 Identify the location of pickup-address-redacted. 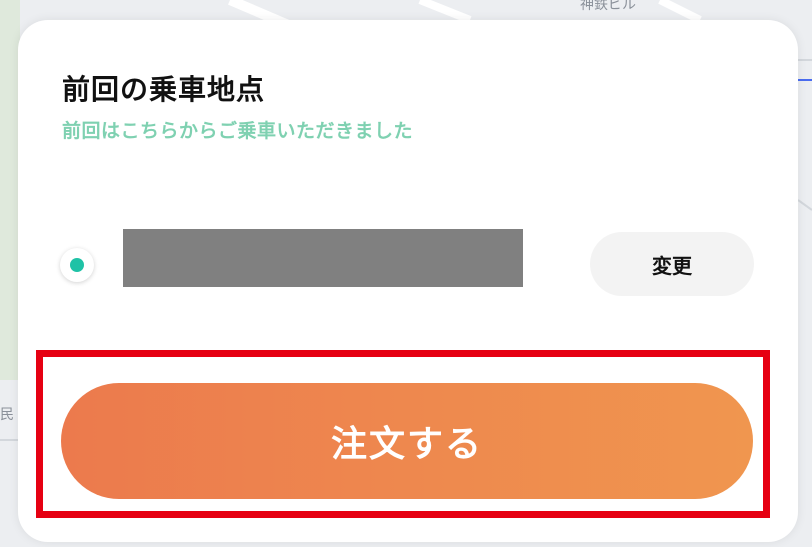
(323, 258).